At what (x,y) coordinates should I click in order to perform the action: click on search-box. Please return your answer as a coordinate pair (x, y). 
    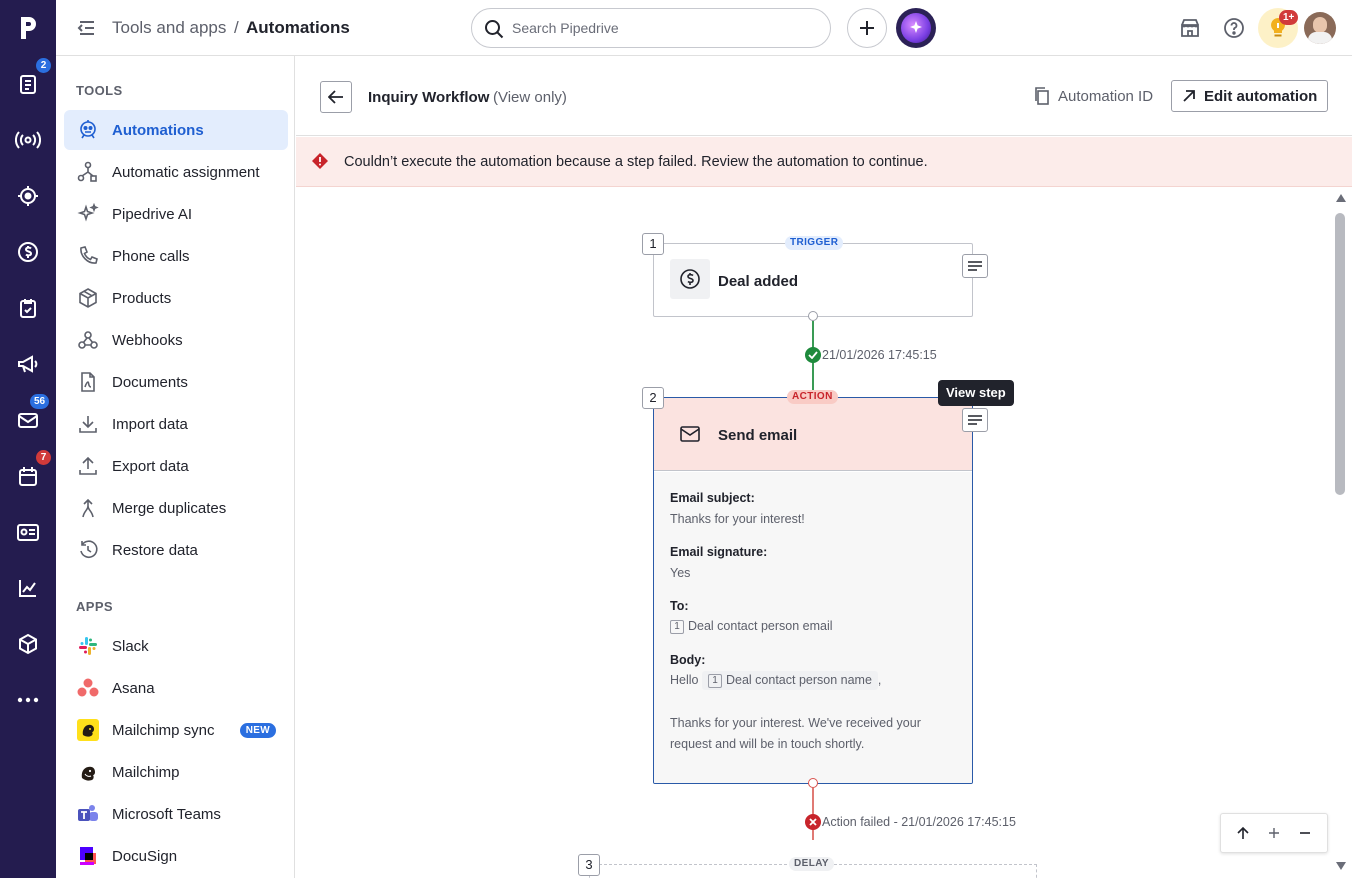
    Looking at the image, I should click on (651, 28).